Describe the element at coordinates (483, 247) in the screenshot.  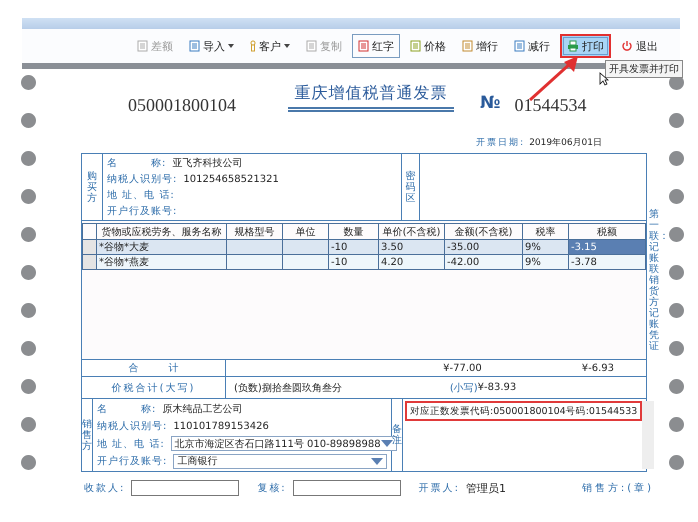
I see `table-cell: -35.00` at that location.